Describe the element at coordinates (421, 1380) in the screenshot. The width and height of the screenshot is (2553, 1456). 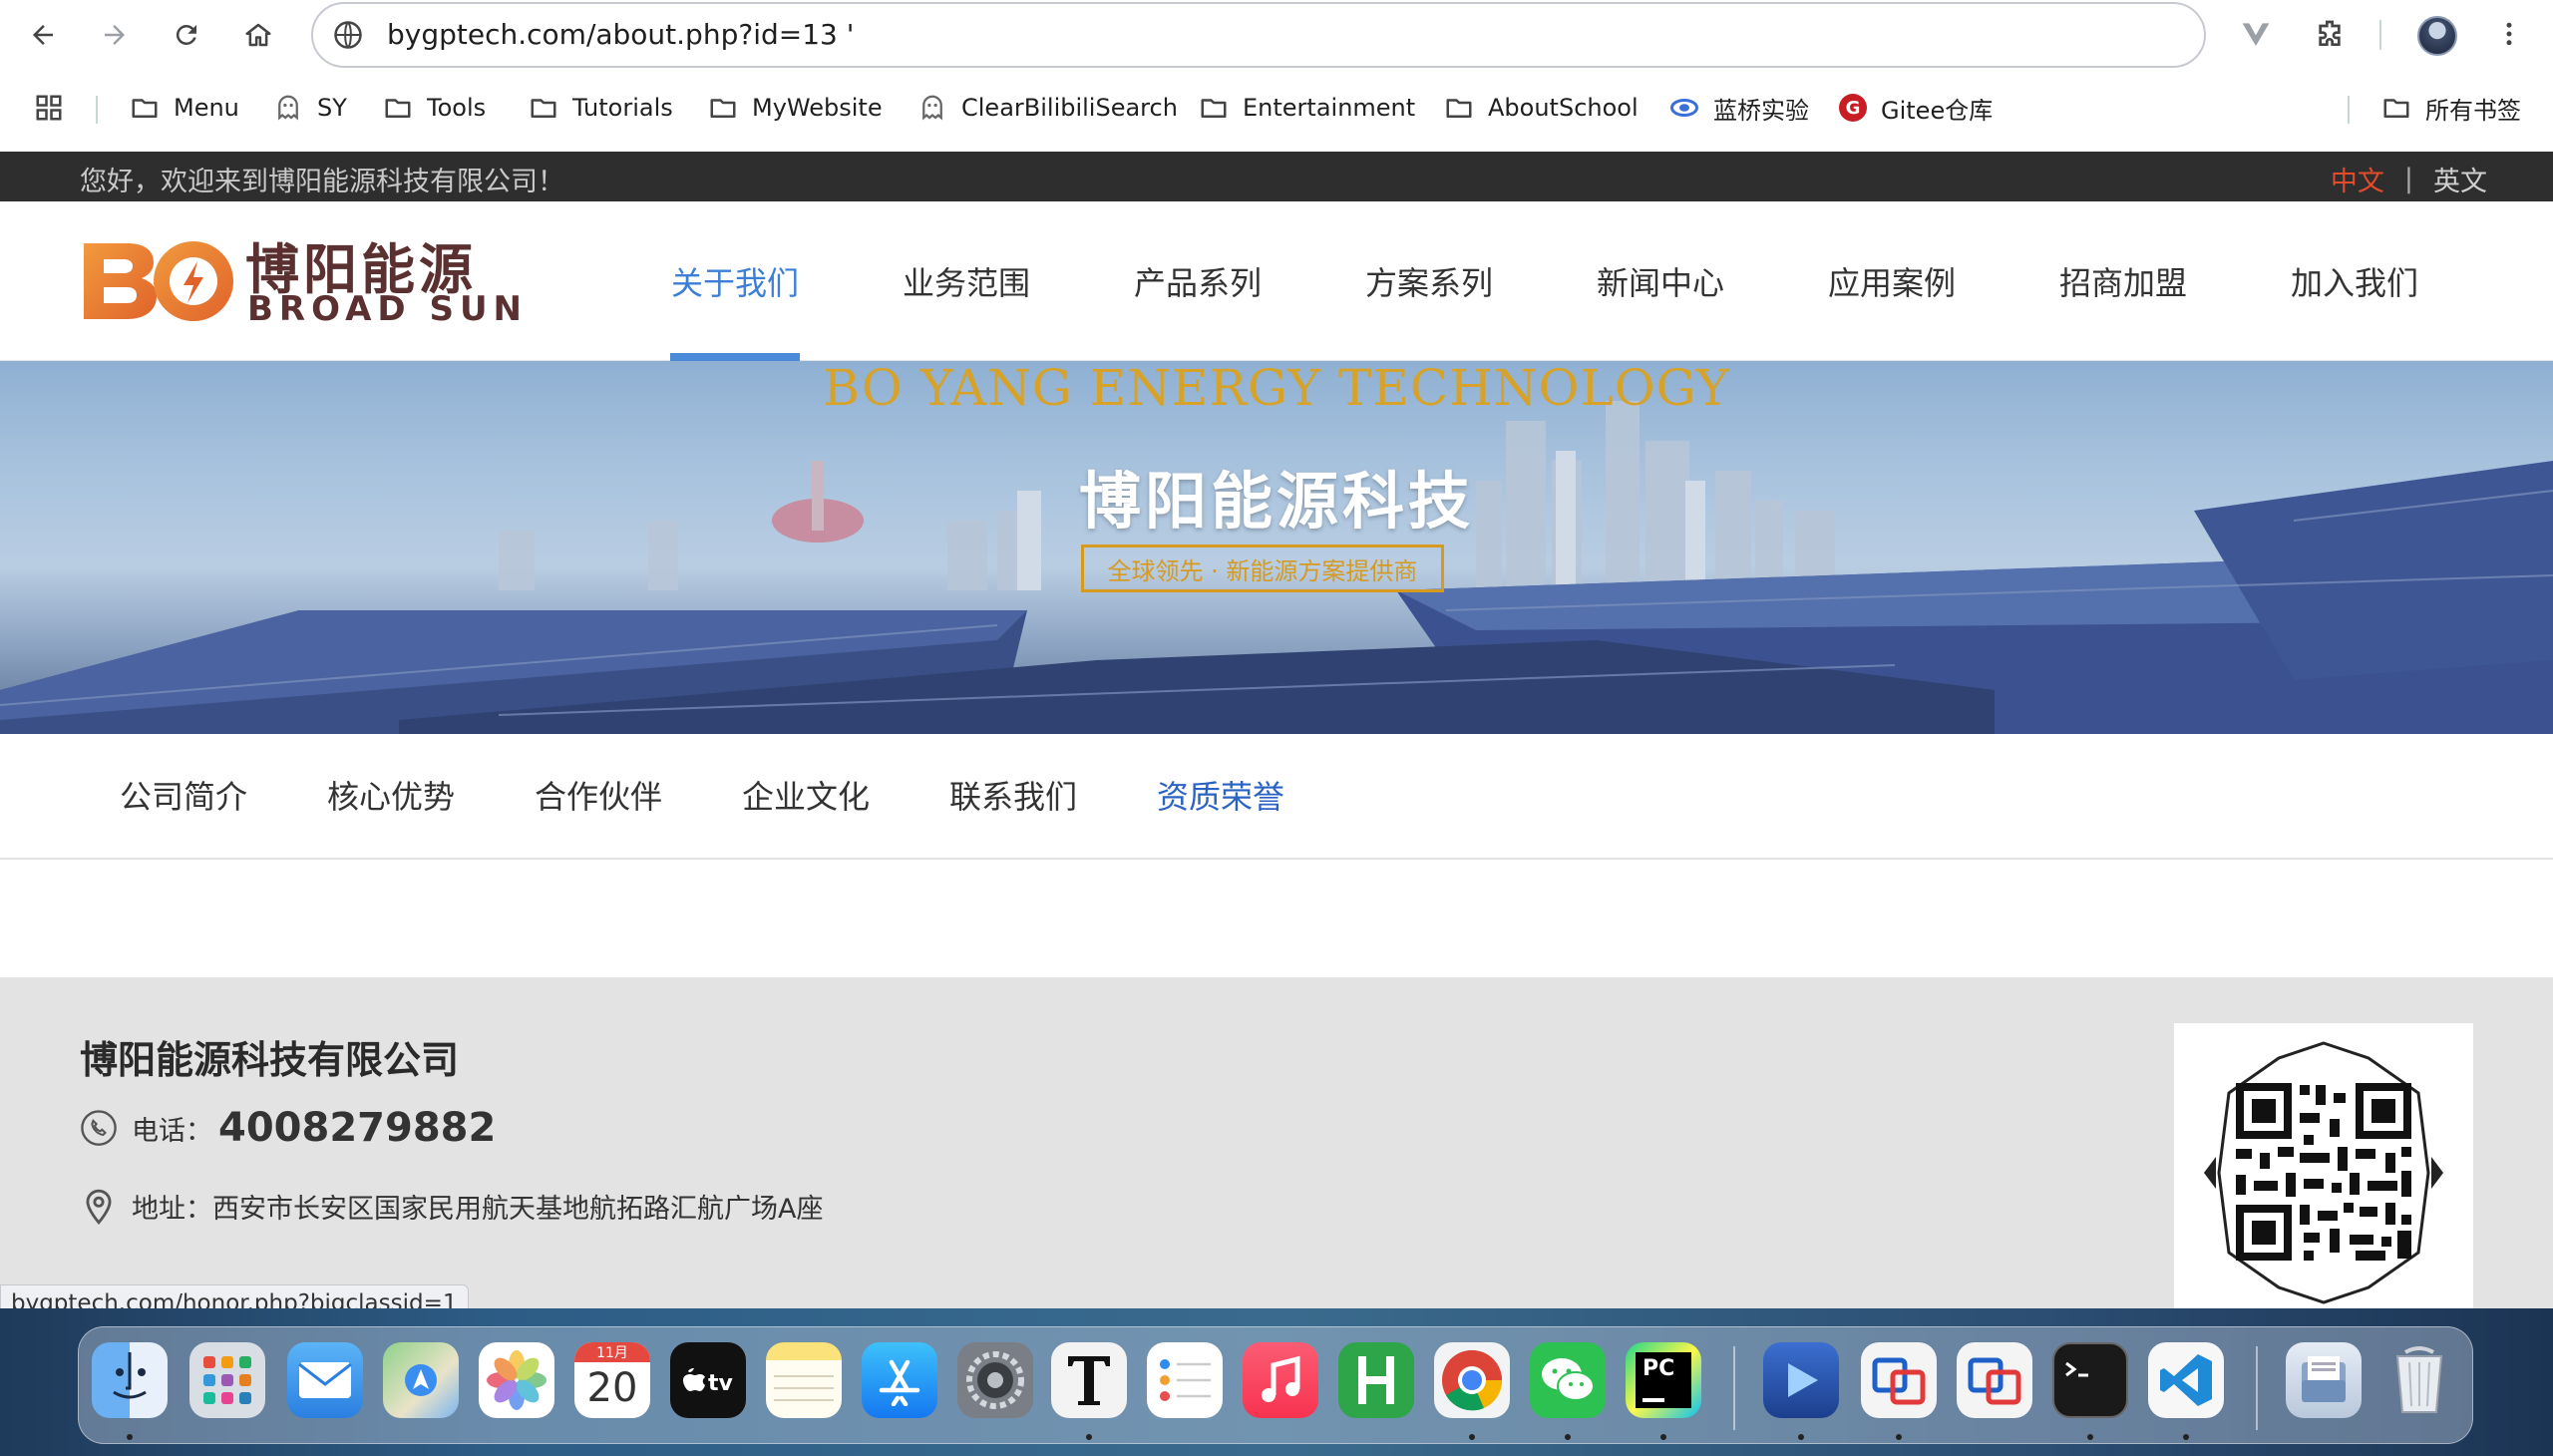
I see `maps-icon` at that location.